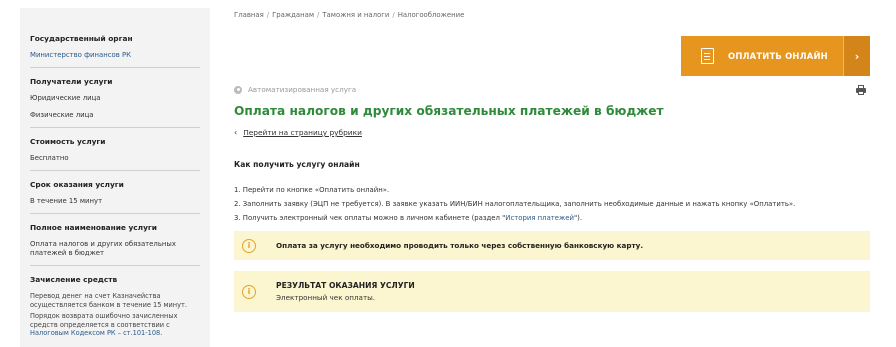 The width and height of the screenshot is (896, 347). I want to click on sidebar-heading: Получатели услуги, so click(71, 81).